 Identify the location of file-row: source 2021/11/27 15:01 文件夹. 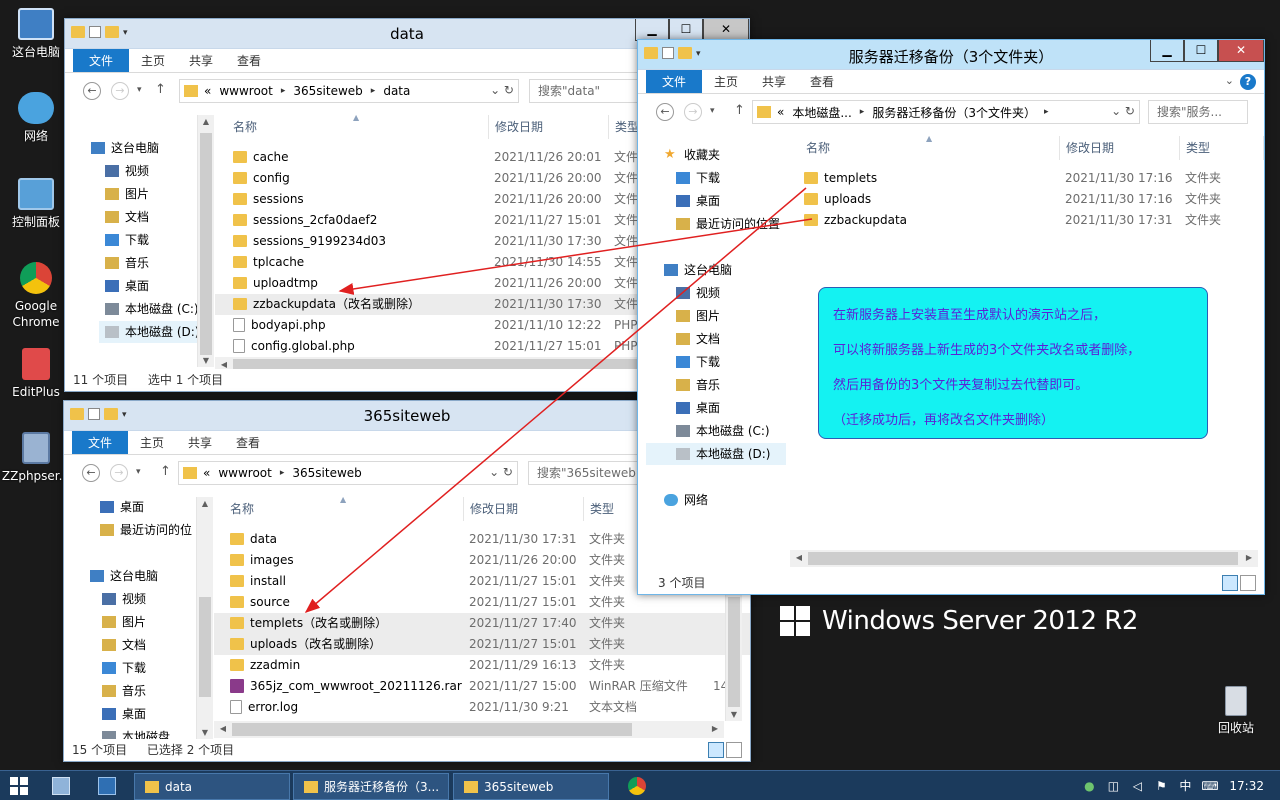
(482, 602).